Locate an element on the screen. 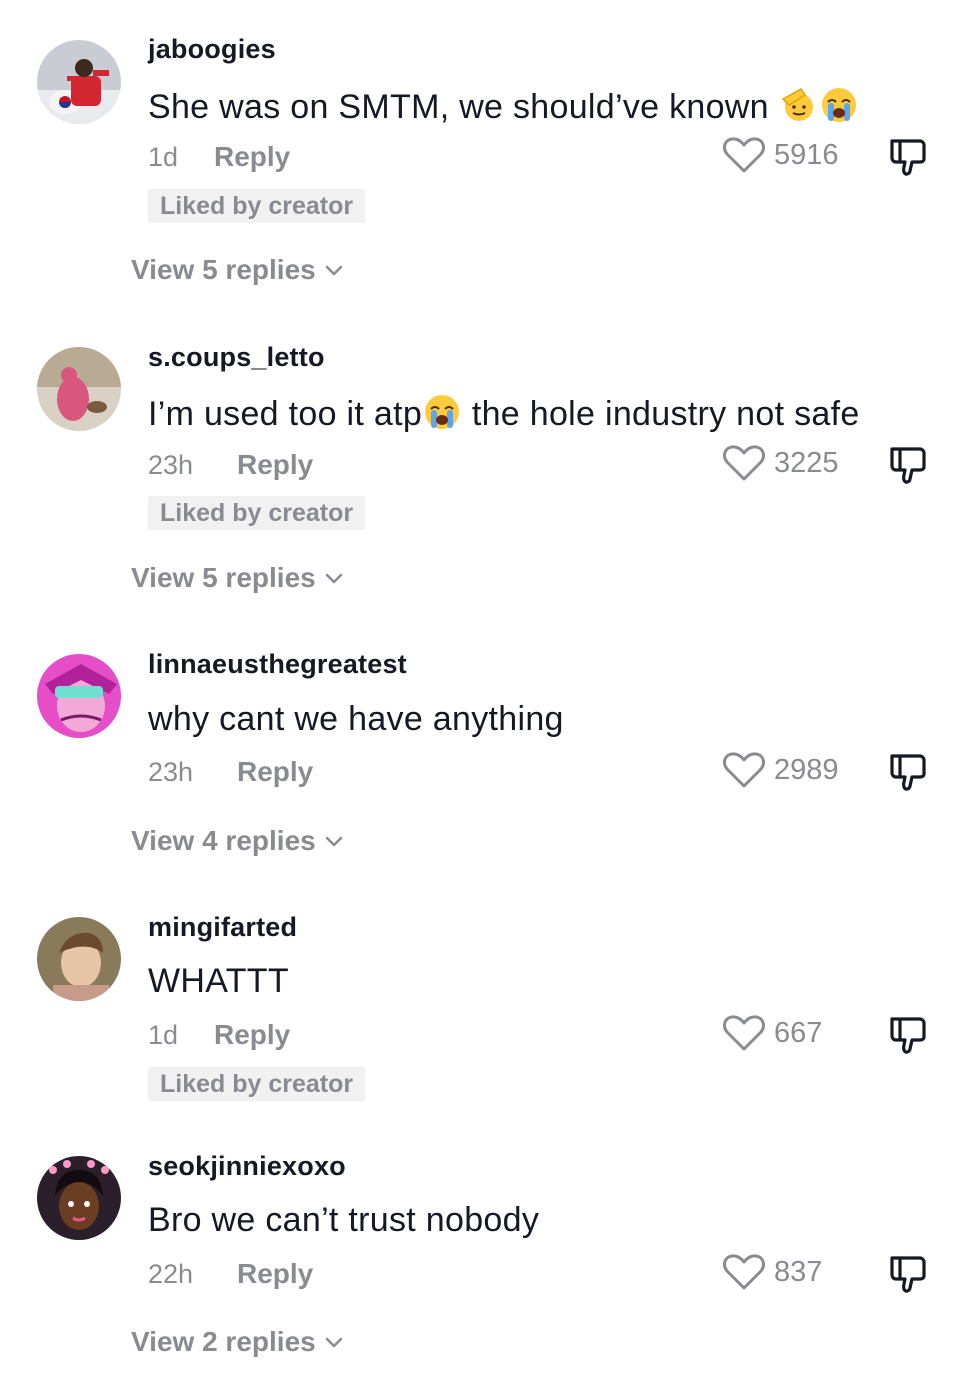 The width and height of the screenshot is (960, 1380). comment-text-after: the hole industry not safe is located at coordinates (661, 414).